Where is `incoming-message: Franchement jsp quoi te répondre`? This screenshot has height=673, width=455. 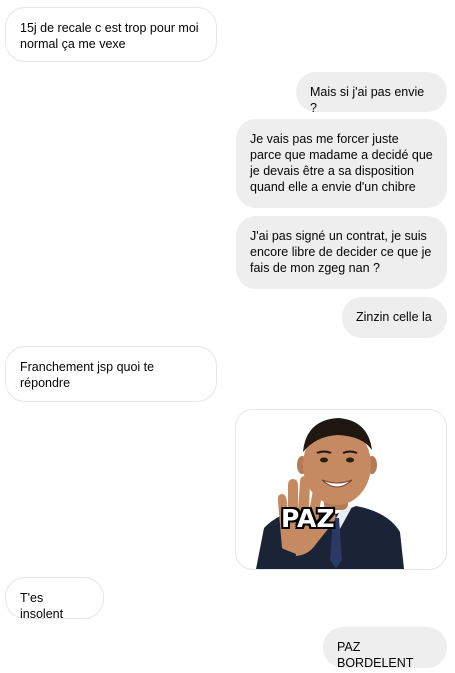 incoming-message: Franchement jsp quoi te répondre is located at coordinates (111, 374).